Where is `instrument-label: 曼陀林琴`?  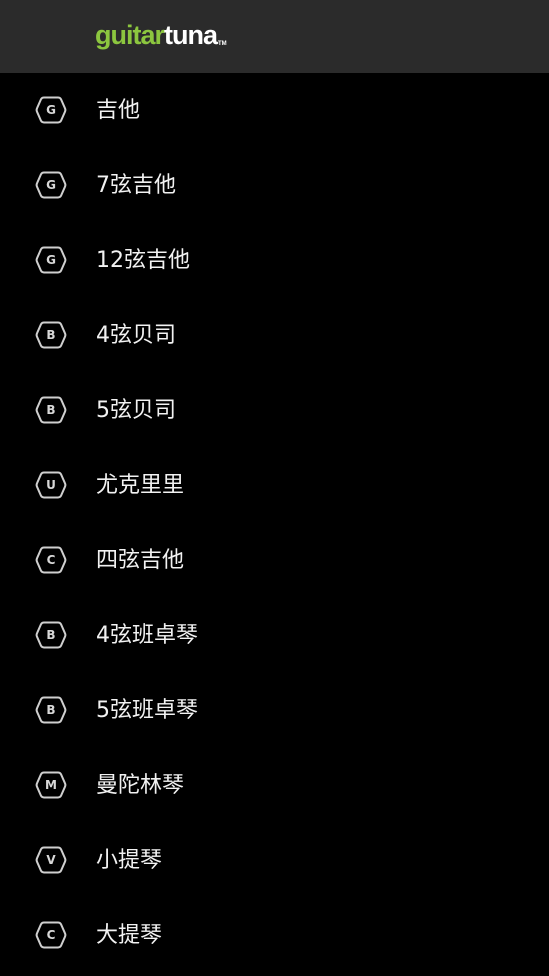
instrument-label: 曼陀林琴 is located at coordinates (140, 785).